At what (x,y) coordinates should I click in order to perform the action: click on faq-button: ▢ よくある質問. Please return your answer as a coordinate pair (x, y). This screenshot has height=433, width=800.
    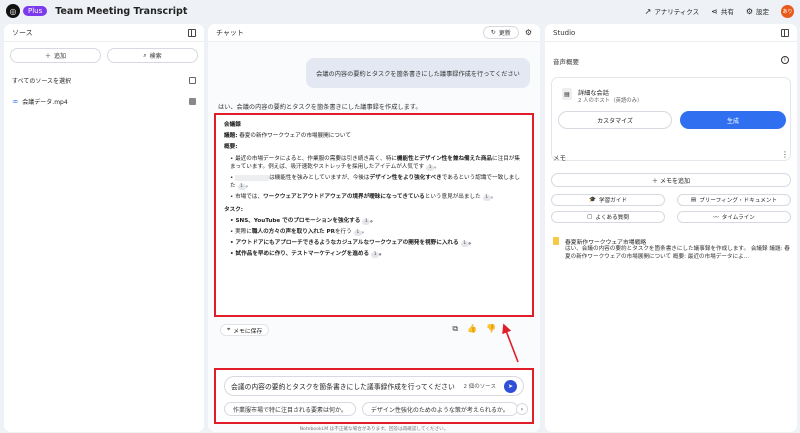
    Looking at the image, I should click on (608, 217).